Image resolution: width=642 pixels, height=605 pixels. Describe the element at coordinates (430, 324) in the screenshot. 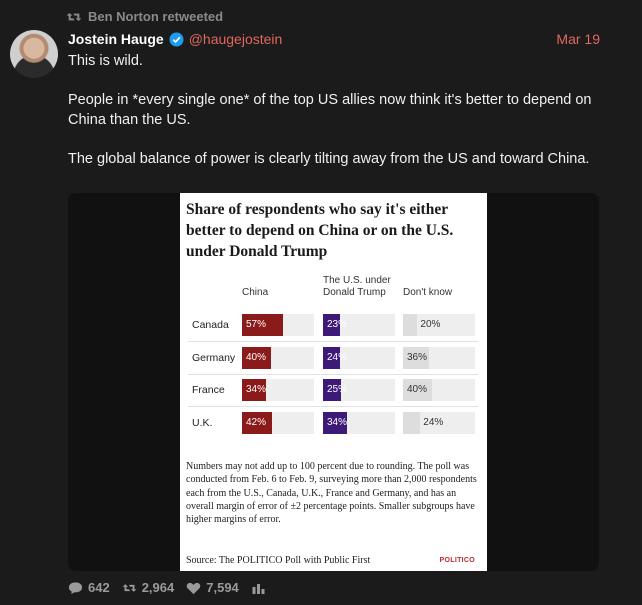

I see `bar-value-label: 20%` at that location.